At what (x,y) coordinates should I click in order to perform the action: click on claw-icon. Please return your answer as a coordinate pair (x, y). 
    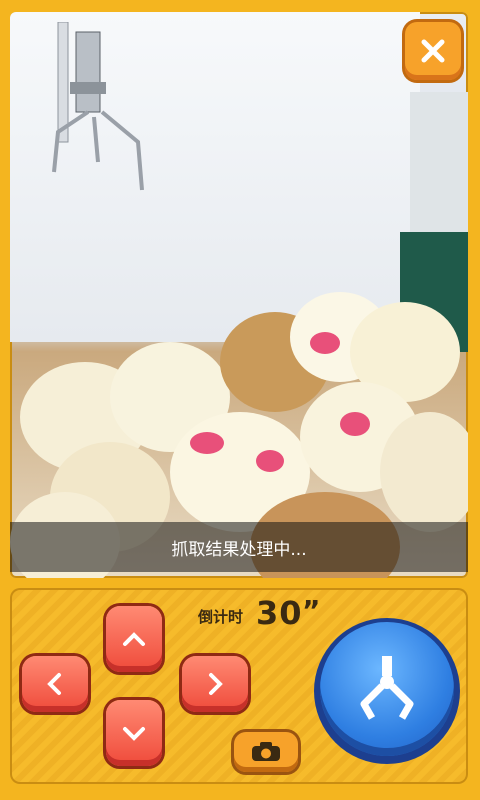
    Looking at the image, I should click on (387, 688).